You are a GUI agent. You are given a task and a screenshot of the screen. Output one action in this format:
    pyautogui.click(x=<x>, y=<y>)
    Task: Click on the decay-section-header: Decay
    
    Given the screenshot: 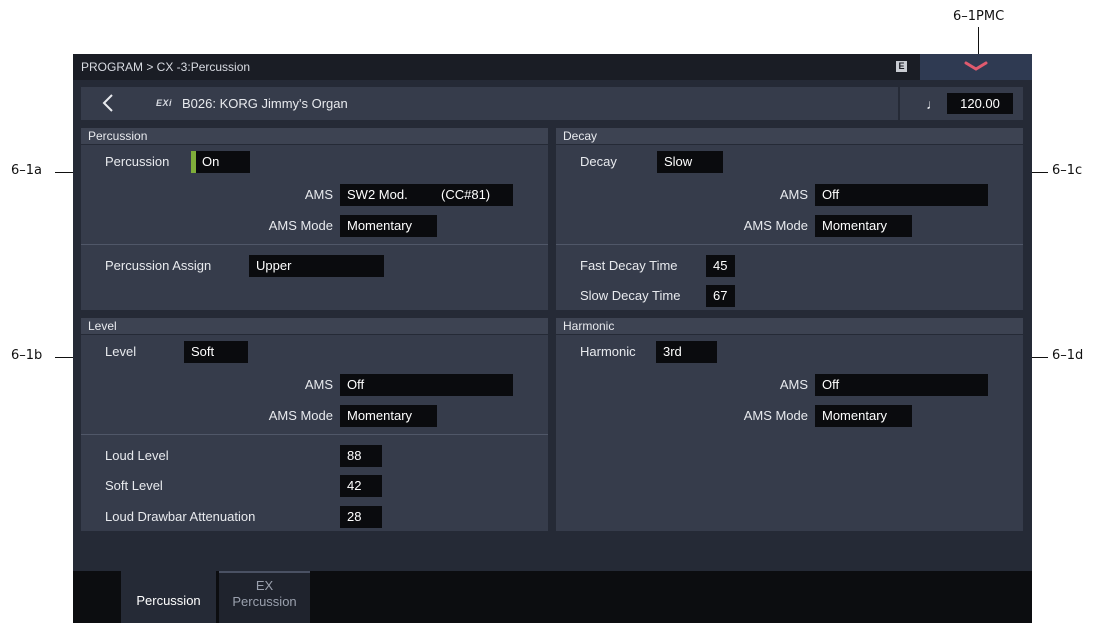 What is the action you would take?
    pyautogui.click(x=789, y=136)
    